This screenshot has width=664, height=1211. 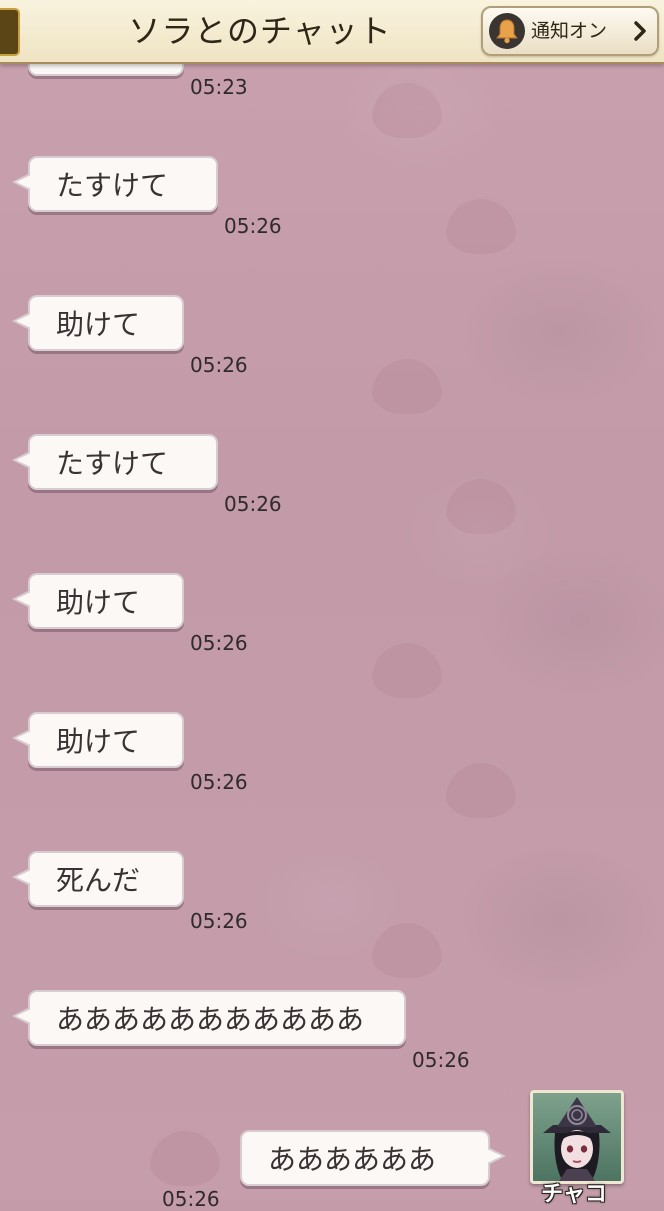 What do you see at coordinates (260, 31) in the screenshot?
I see `page-title: ソラとのチャット` at bounding box center [260, 31].